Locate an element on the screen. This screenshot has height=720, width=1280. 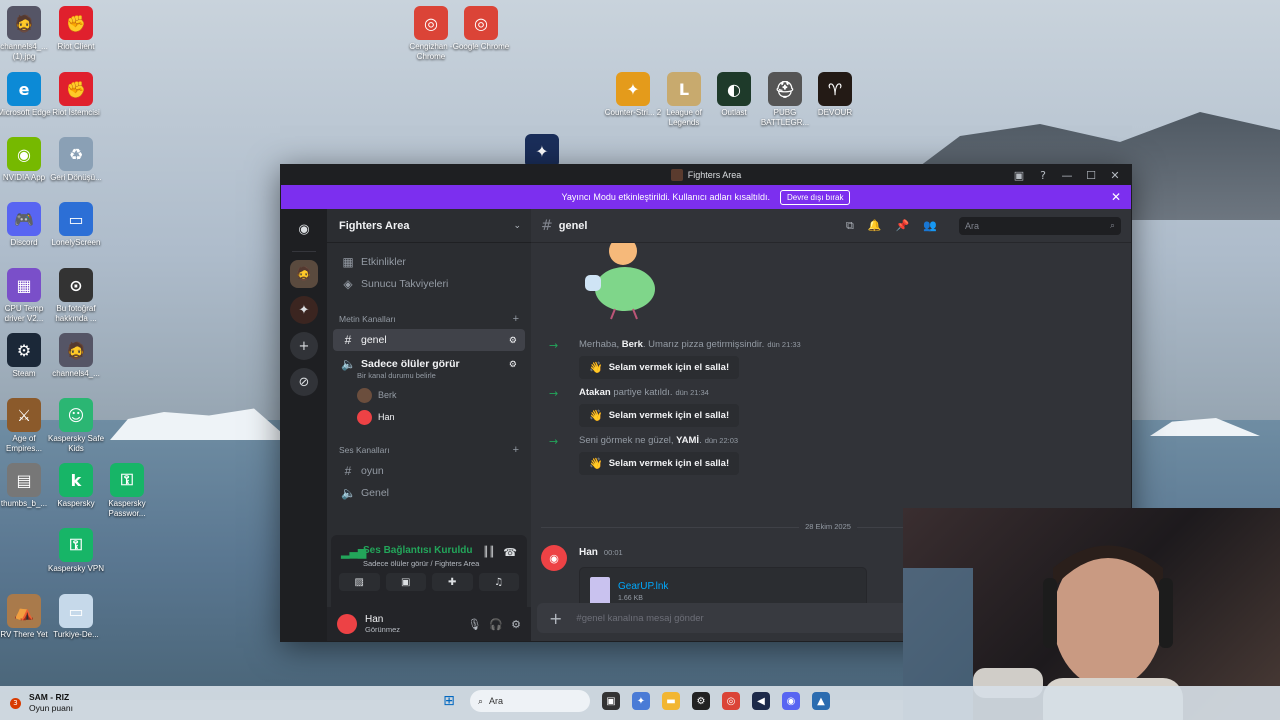
message-author: Han is located at coordinates (588, 552).